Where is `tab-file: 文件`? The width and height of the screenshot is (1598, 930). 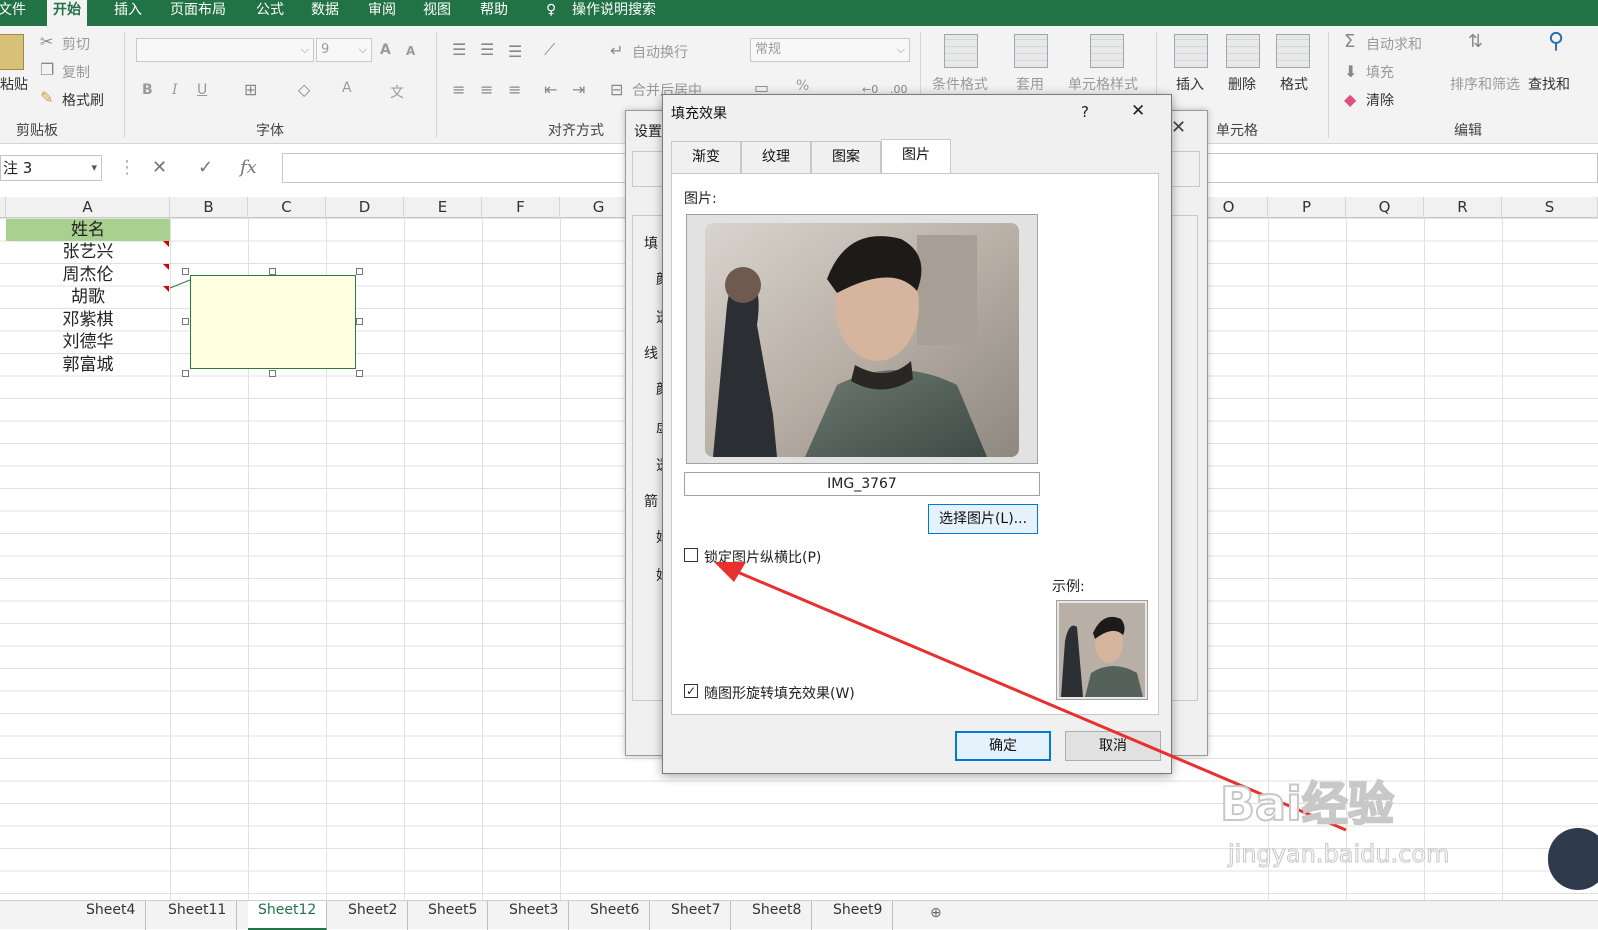
tab-file: 文件 is located at coordinates (16, 13).